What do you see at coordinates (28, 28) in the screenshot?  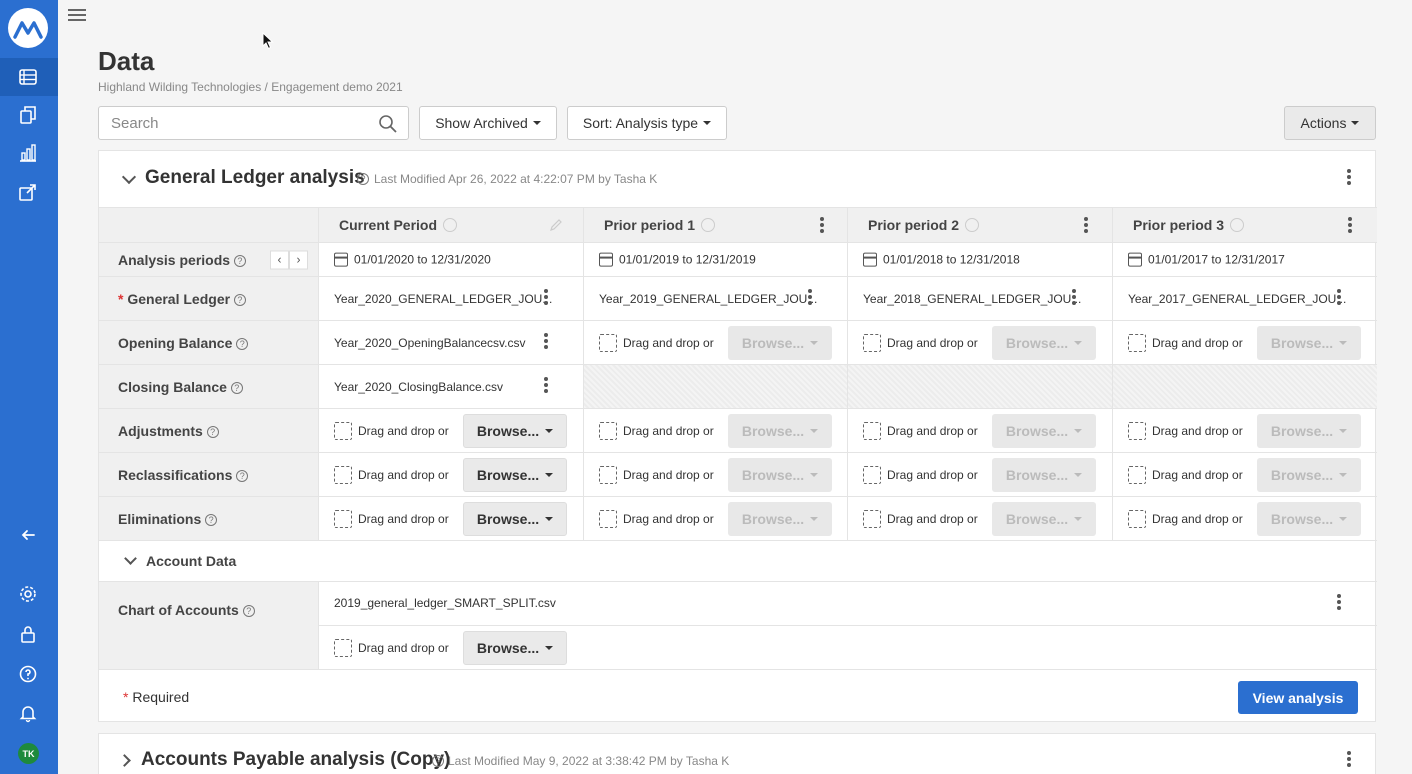 I see `app-logo-icon` at bounding box center [28, 28].